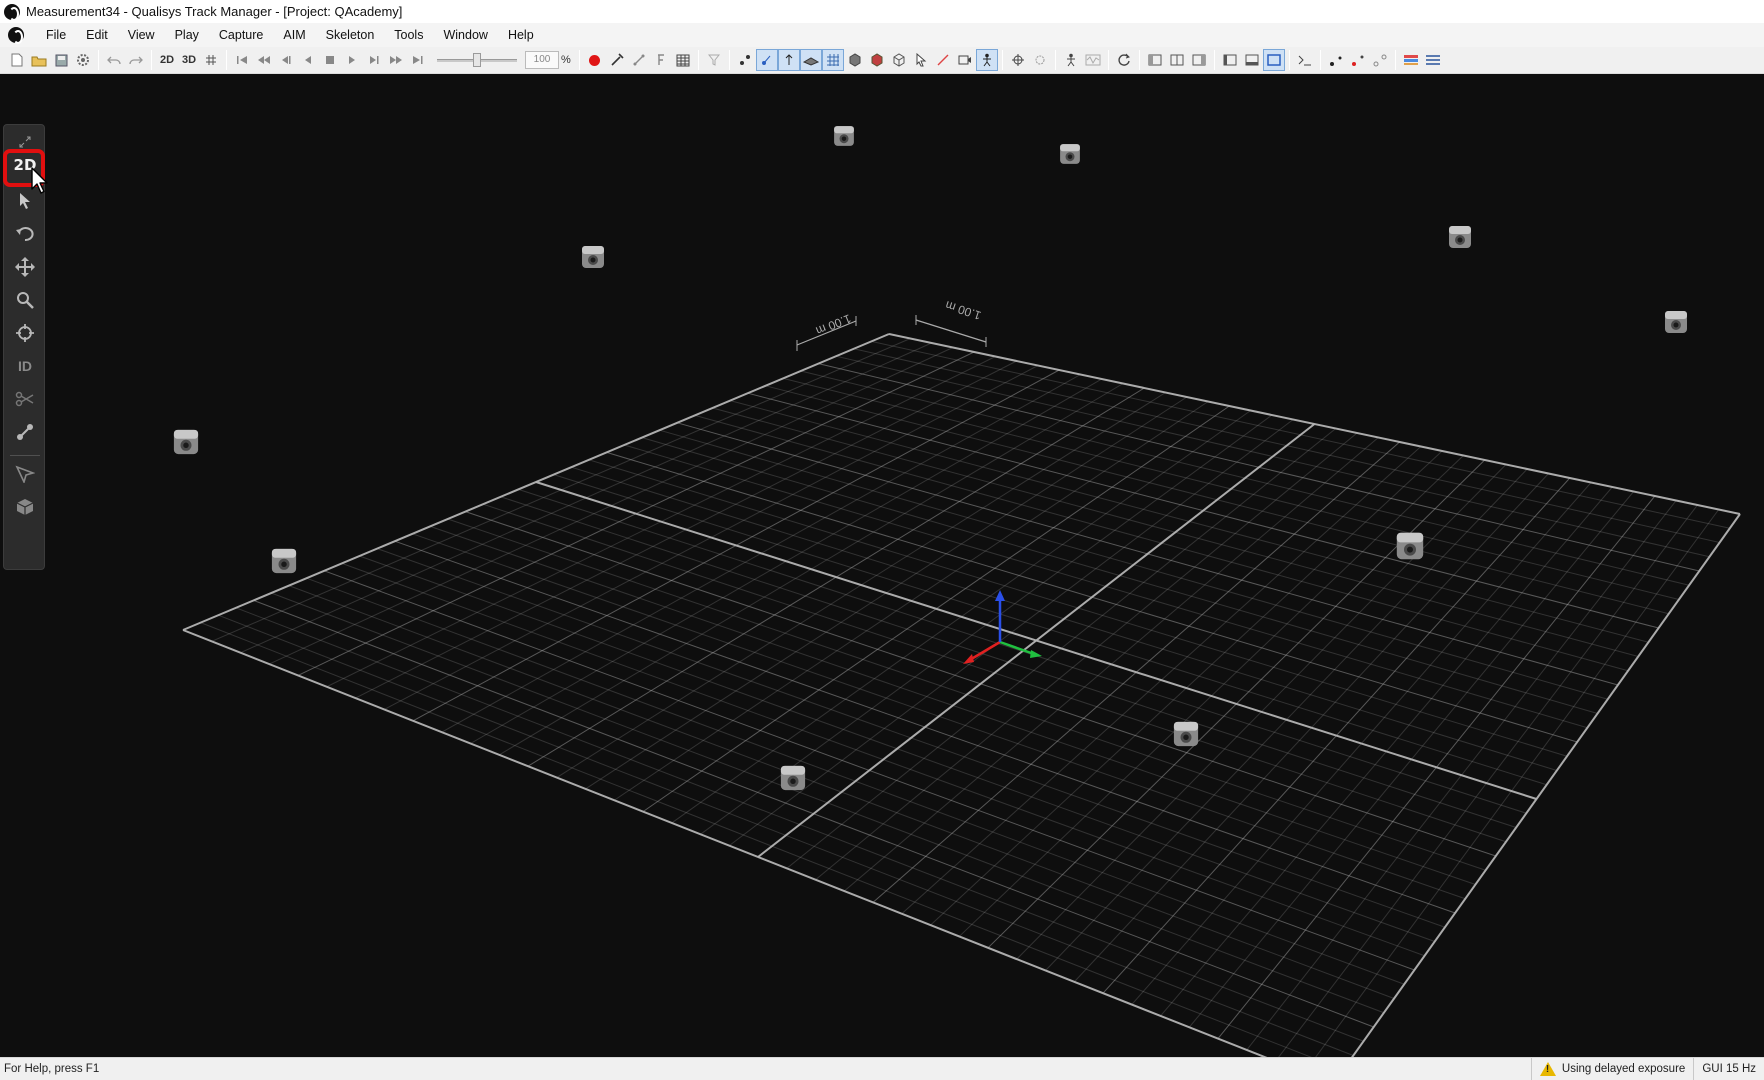 The width and height of the screenshot is (1764, 1080). I want to click on list-icon, so click(1433, 60).